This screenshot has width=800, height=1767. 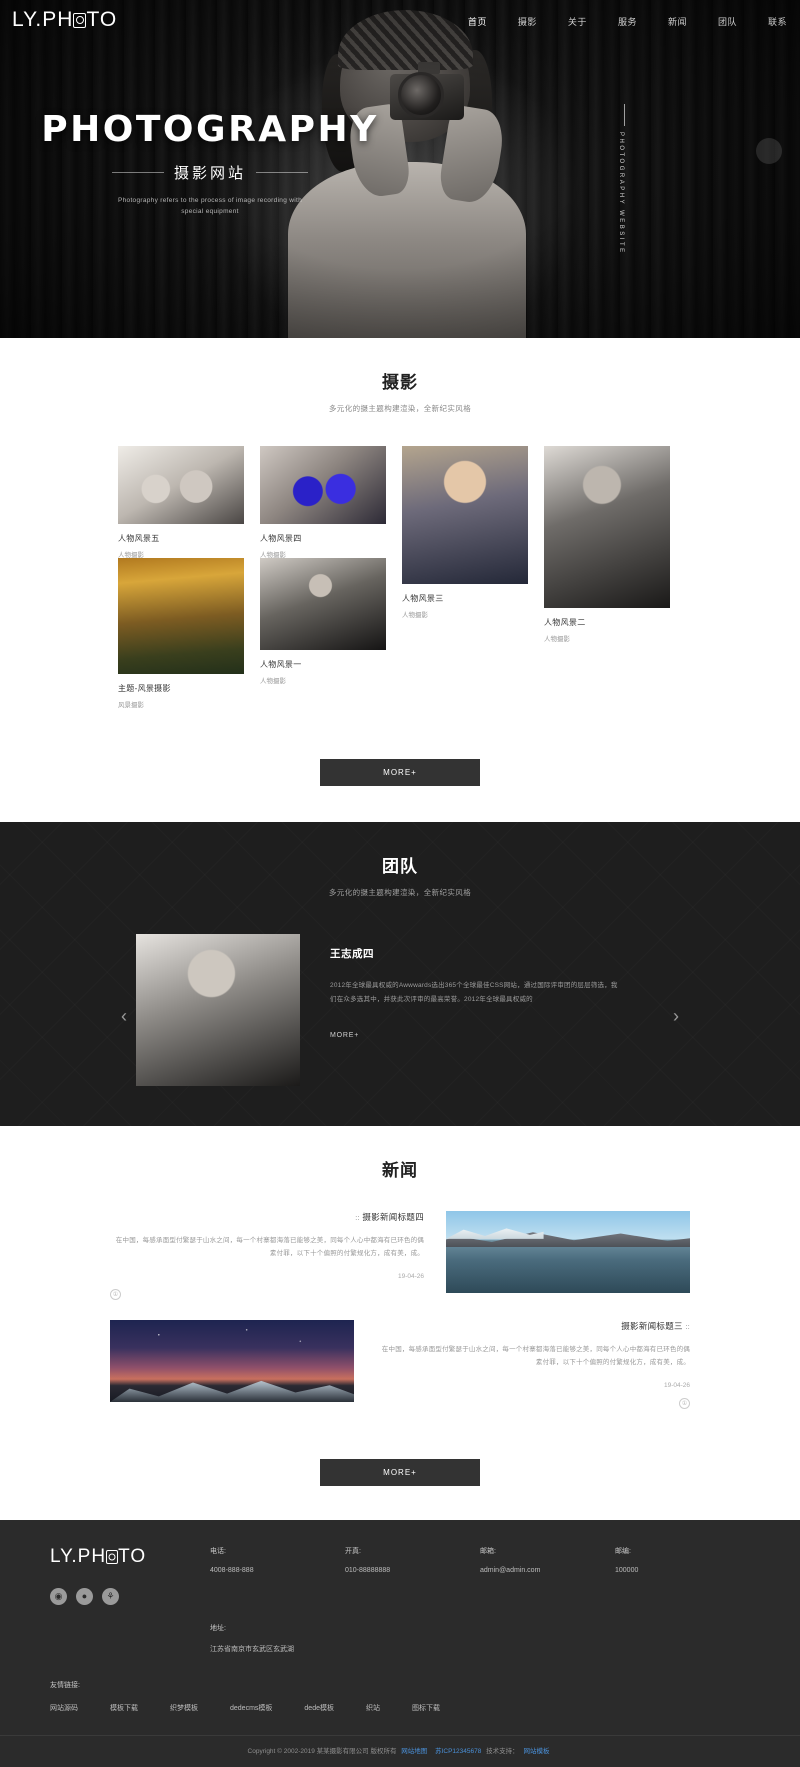 I want to click on divider-line-left, so click(x=137, y=172).